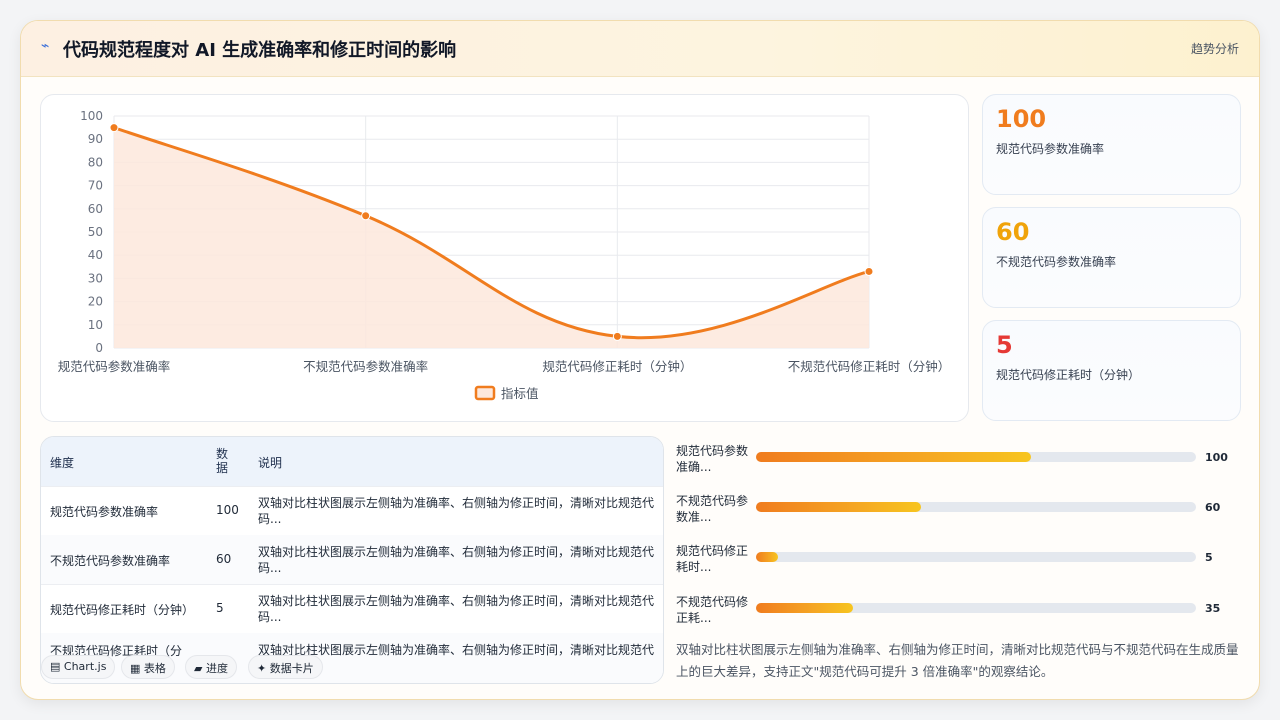 Image resolution: width=1280 pixels, height=720 pixels. I want to click on tab-progress: ▰ 进度, so click(211, 667).